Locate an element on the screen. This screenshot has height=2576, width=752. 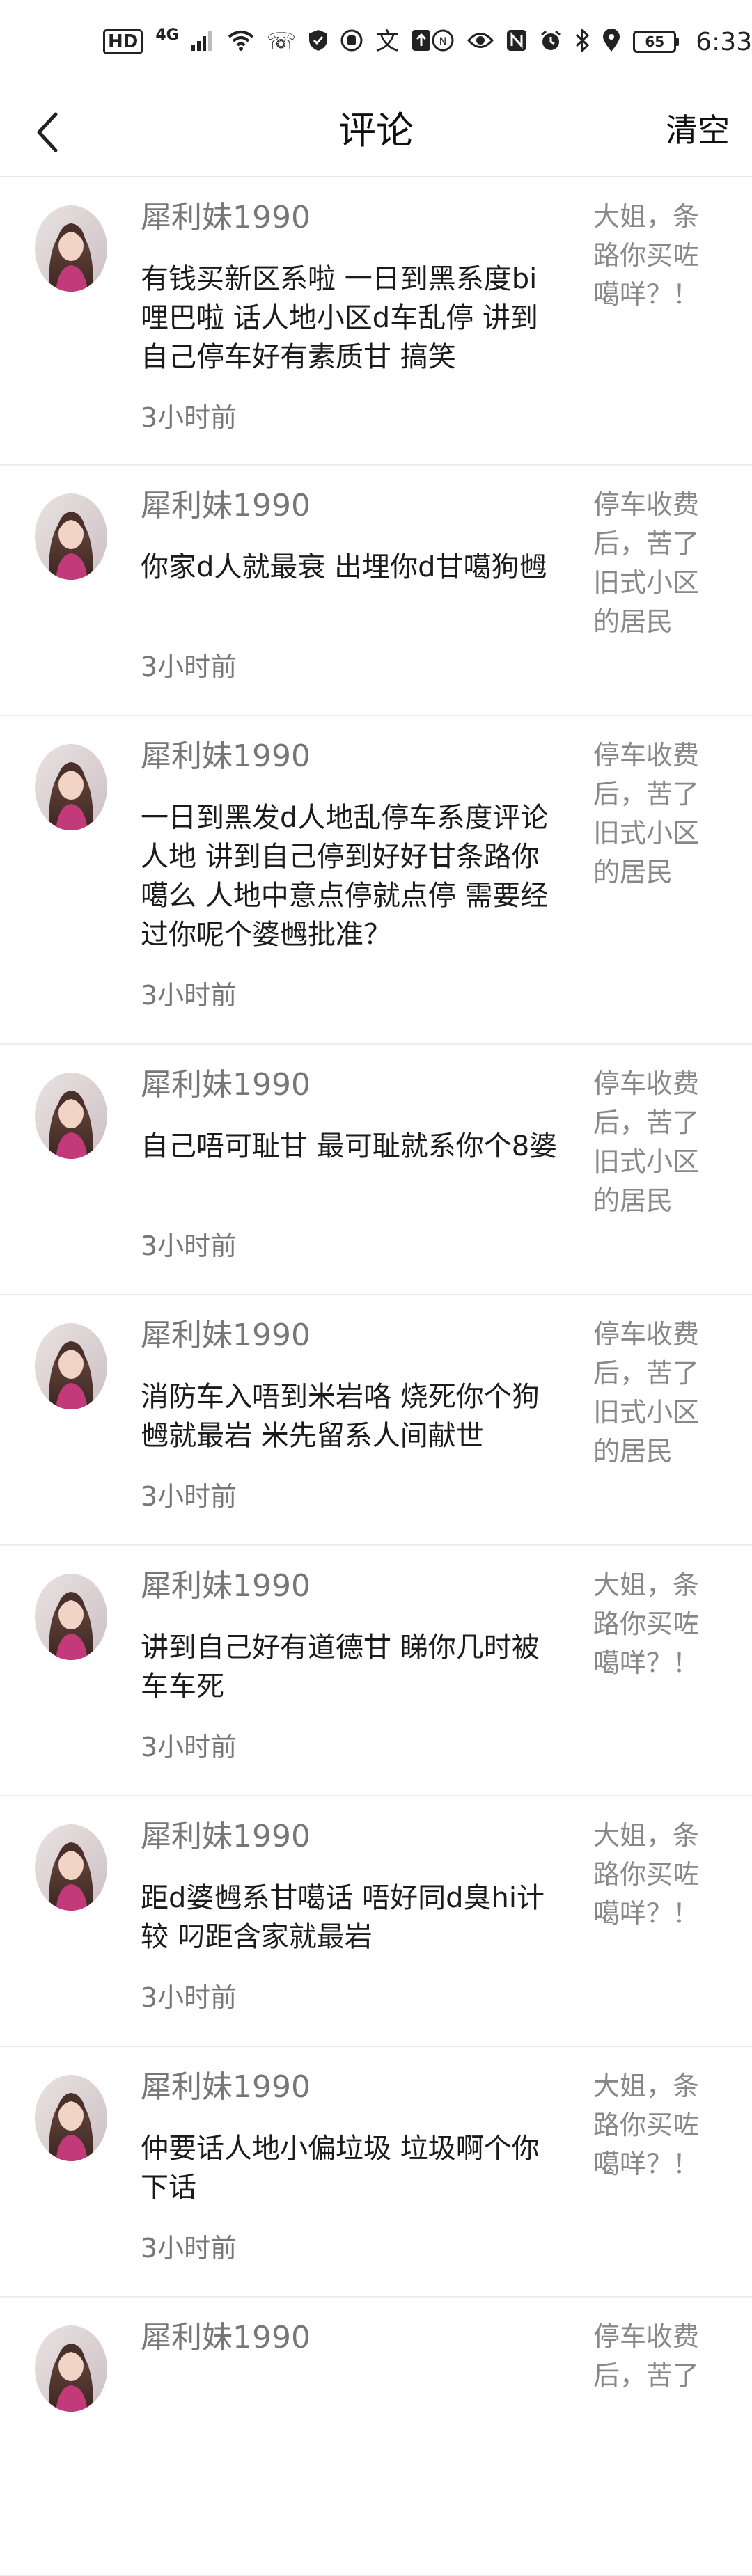
comment-text: 你家d人就最衰 出埋你d甘噶狗乸 is located at coordinates (344, 567).